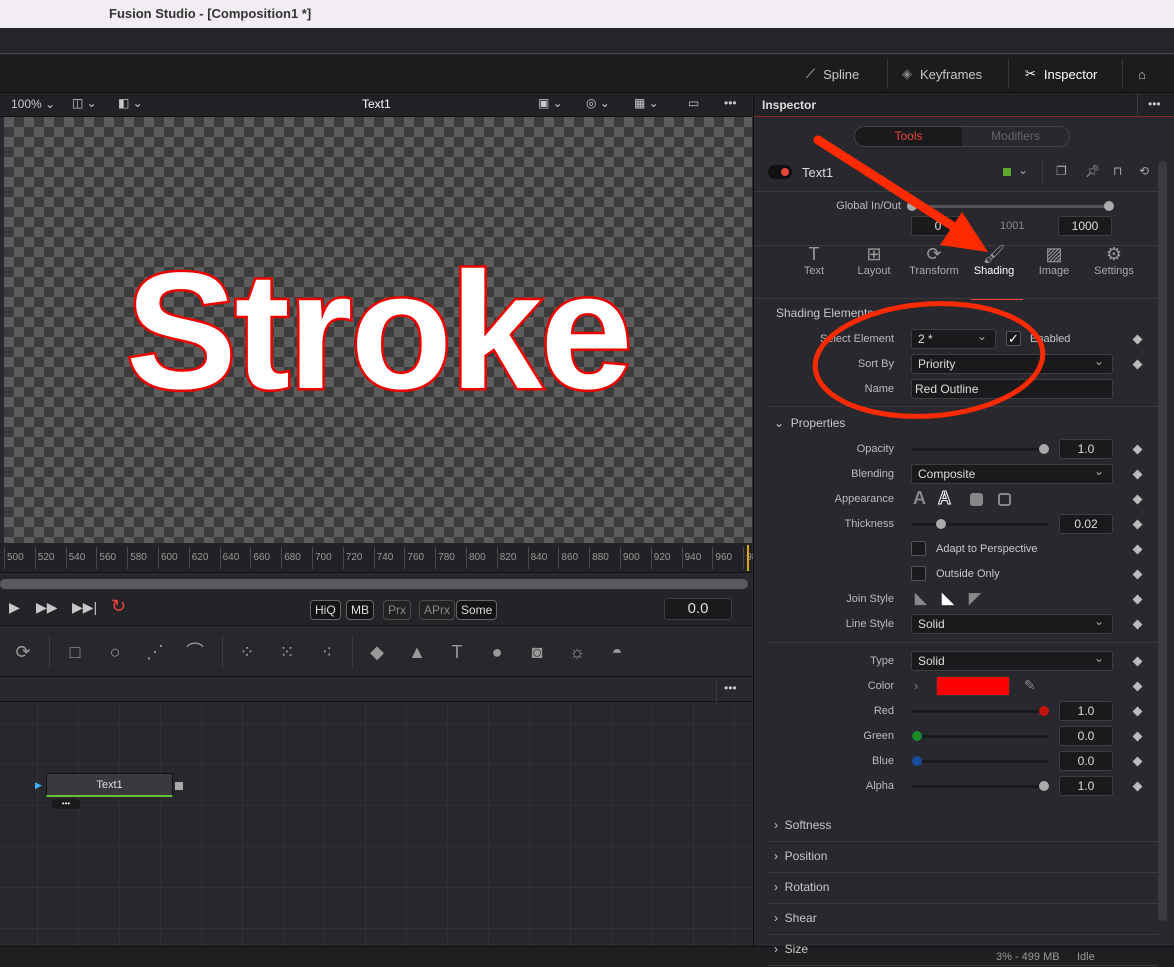 The width and height of the screenshot is (1174, 967). What do you see at coordinates (698, 609) in the screenshot?
I see `current-time-field: 0.0` at bounding box center [698, 609].